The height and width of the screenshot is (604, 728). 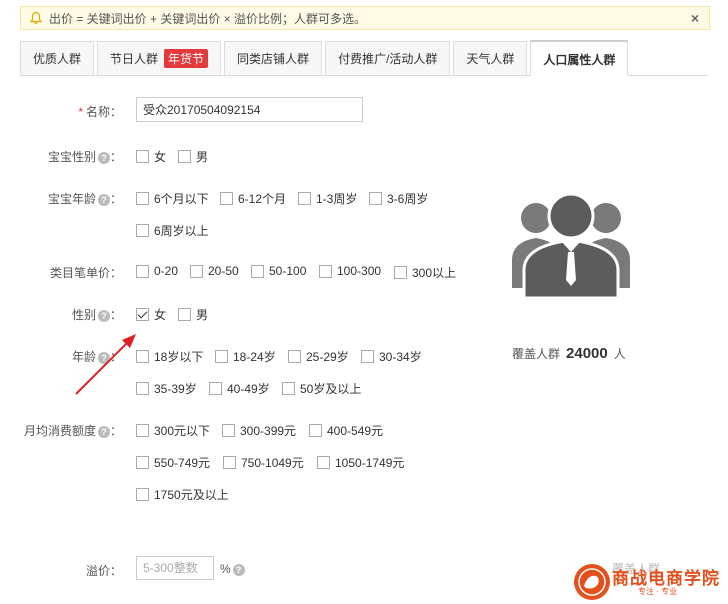 What do you see at coordinates (245, 356) in the screenshot?
I see `age-option: 18-24岁` at bounding box center [245, 356].